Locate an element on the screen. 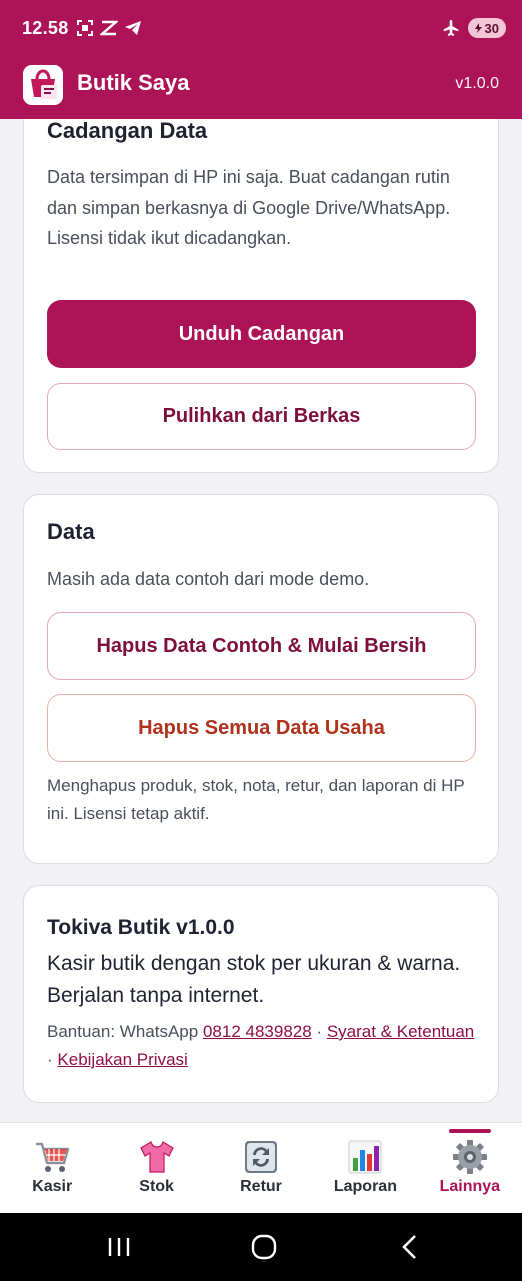 This screenshot has height=1281, width=522. back-button is located at coordinates (410, 1247).